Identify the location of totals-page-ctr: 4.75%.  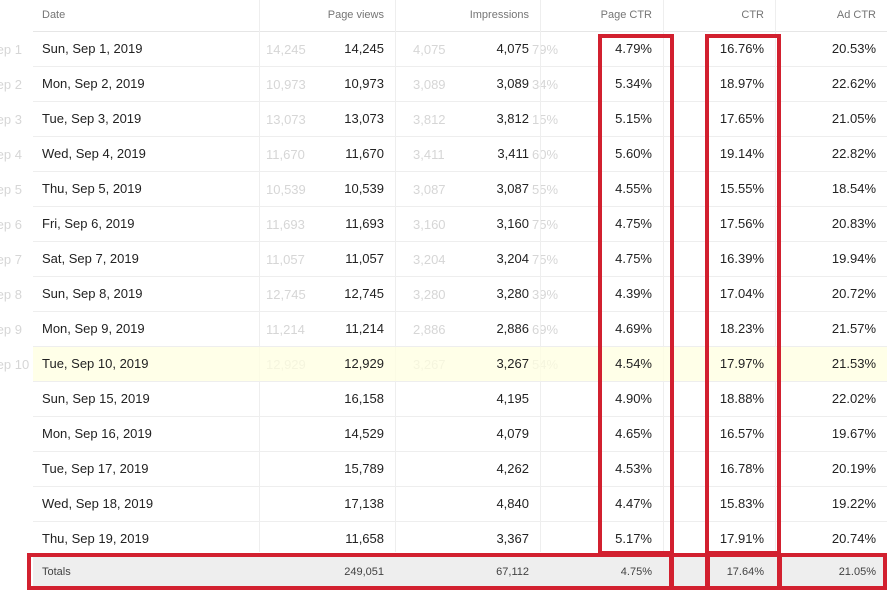
(636, 572).